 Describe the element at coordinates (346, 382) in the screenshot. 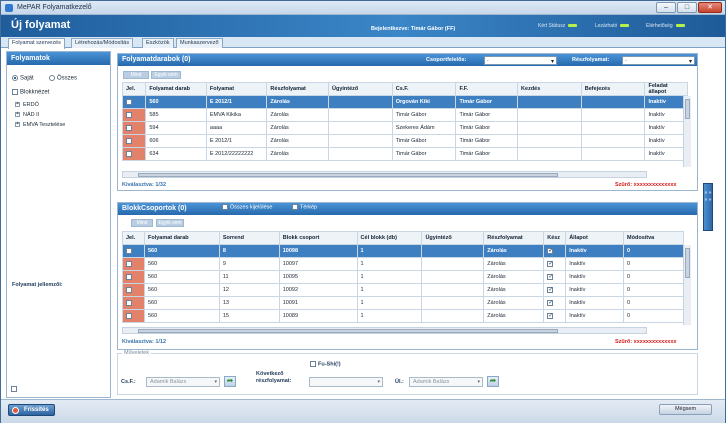

I see `kovetkezo-select: ▾` at that location.